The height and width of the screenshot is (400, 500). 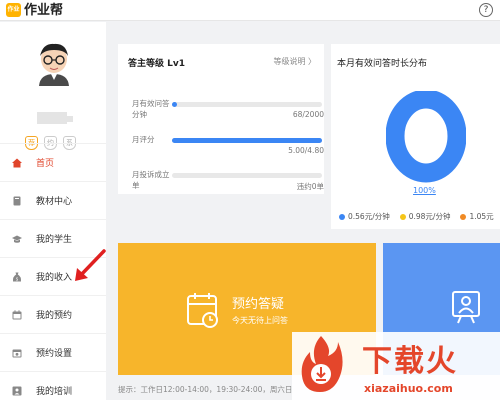 What do you see at coordinates (17, 391) in the screenshot?
I see `training-icon` at bounding box center [17, 391].